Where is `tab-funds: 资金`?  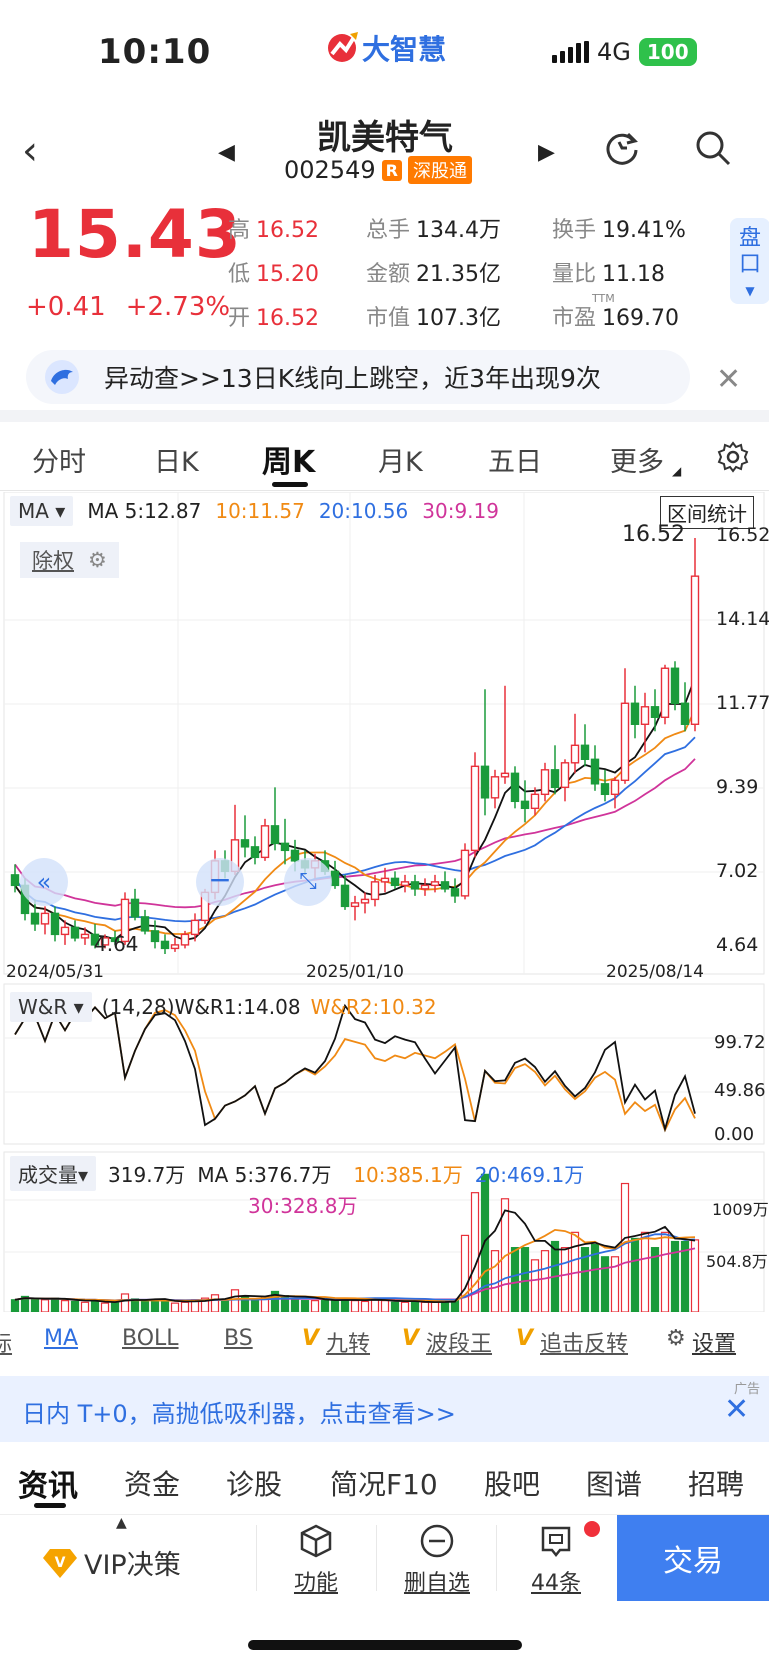 tab-funds: 资金 is located at coordinates (152, 1483).